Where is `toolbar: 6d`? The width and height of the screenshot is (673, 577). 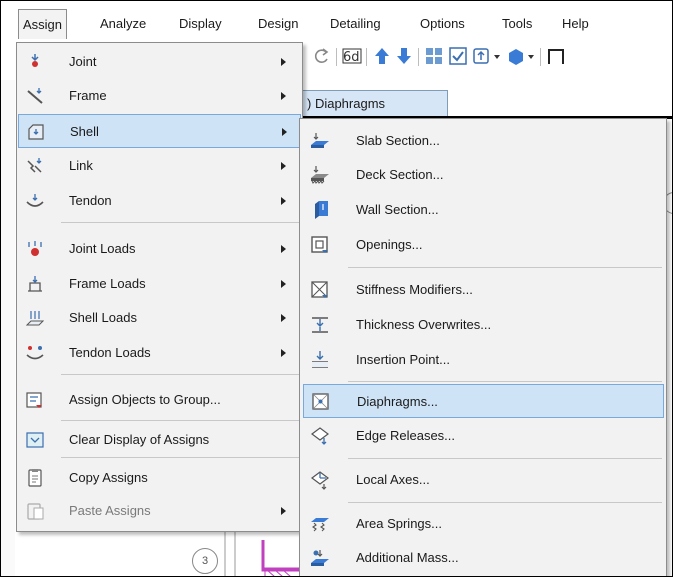
toolbar: 6d is located at coordinates (486, 58).